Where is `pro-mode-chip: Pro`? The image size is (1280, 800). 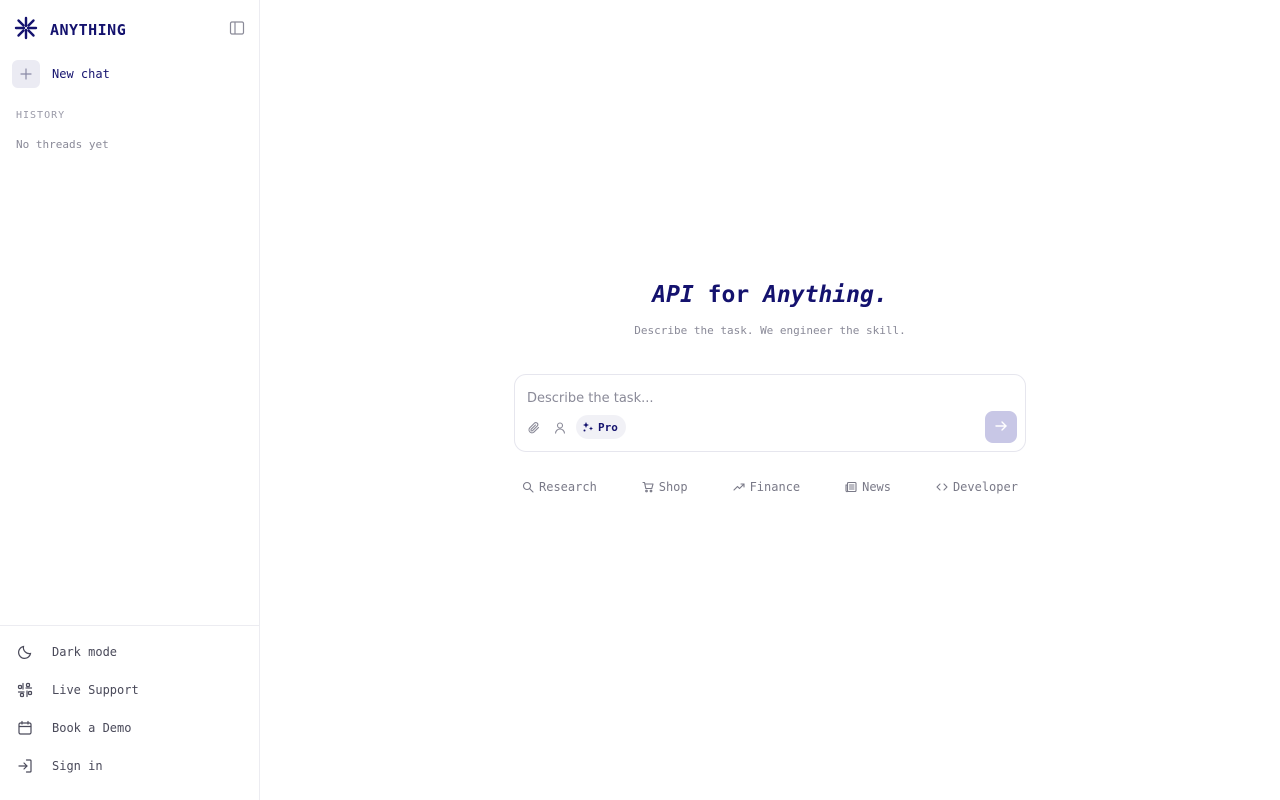
pro-mode-chip: Pro is located at coordinates (601, 427).